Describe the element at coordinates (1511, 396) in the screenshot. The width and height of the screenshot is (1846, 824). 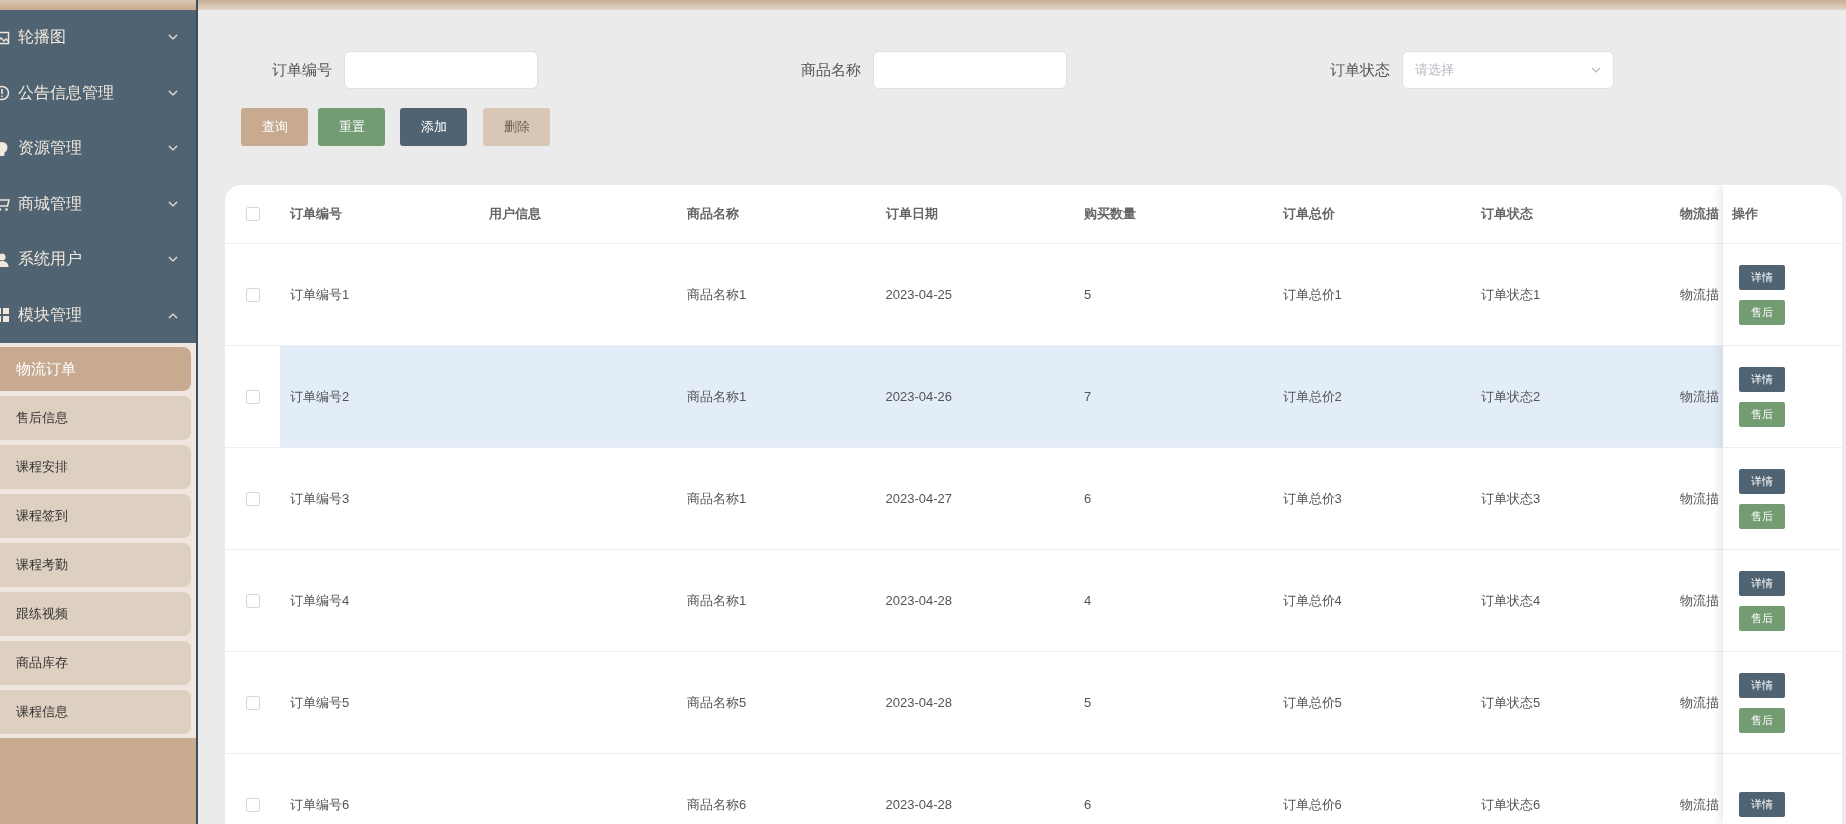
I see `table-cell: 订单状态2` at that location.